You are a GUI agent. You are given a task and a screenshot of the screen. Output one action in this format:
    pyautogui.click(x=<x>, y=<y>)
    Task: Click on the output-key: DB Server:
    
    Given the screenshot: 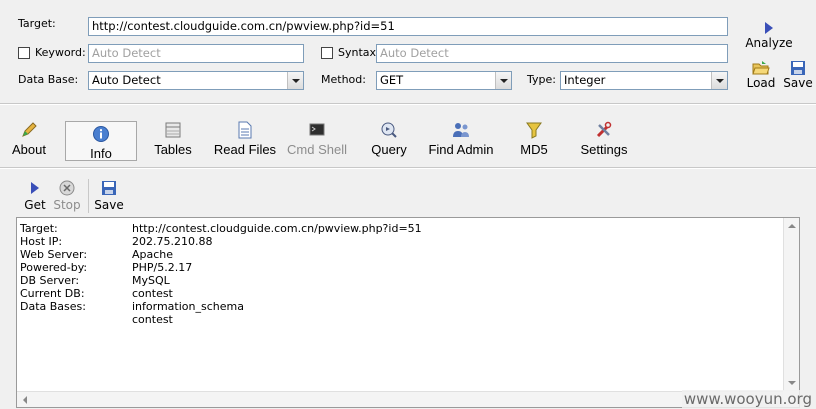 What is the action you would take?
    pyautogui.click(x=50, y=280)
    